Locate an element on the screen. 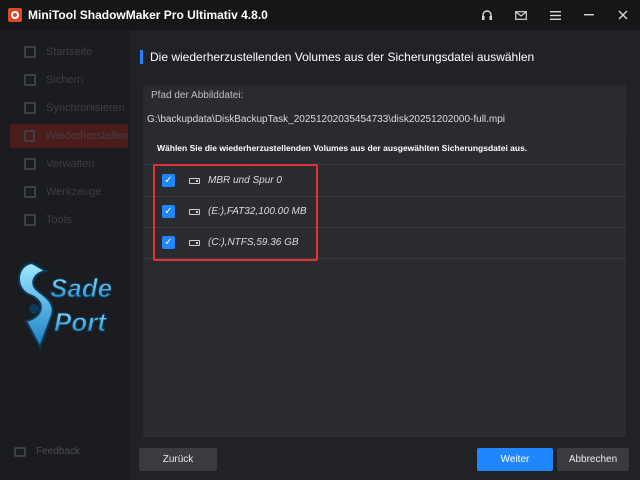  sidebar-item-tools-grid: Tools is located at coordinates (69, 220).